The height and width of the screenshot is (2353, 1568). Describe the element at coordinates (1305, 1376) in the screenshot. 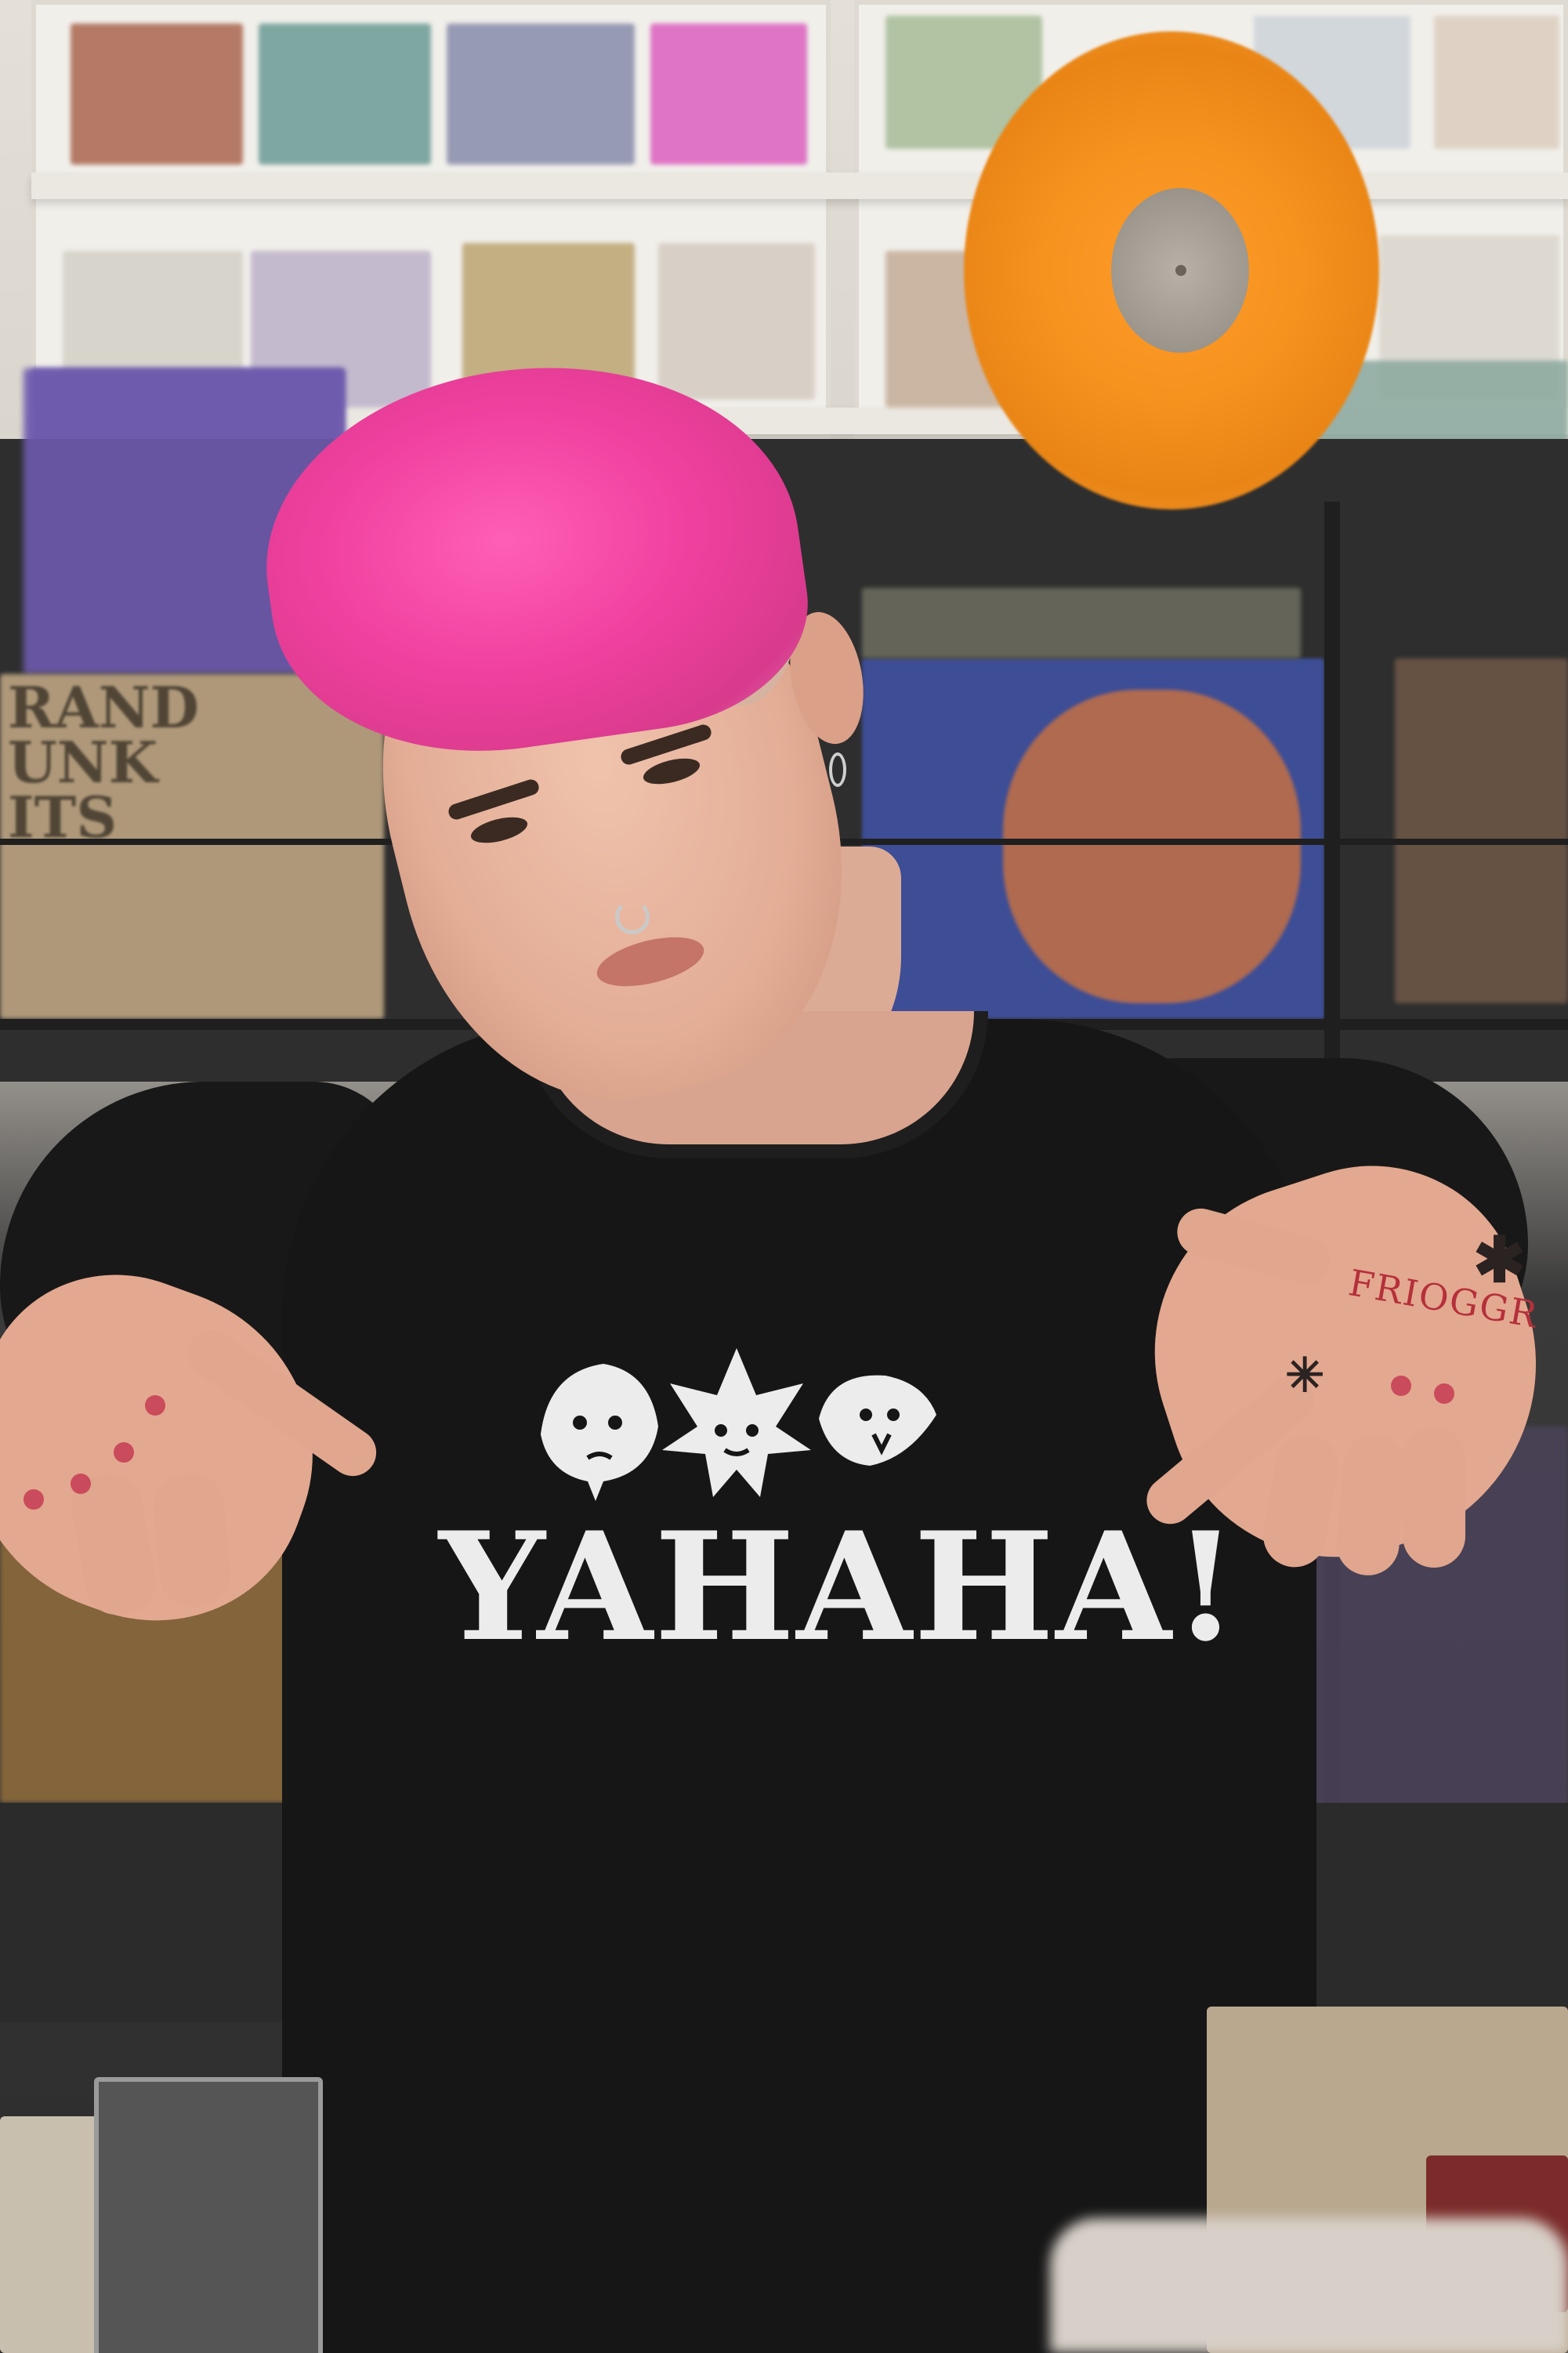

I see `hand-tattoo-cobweb: ✳` at that location.